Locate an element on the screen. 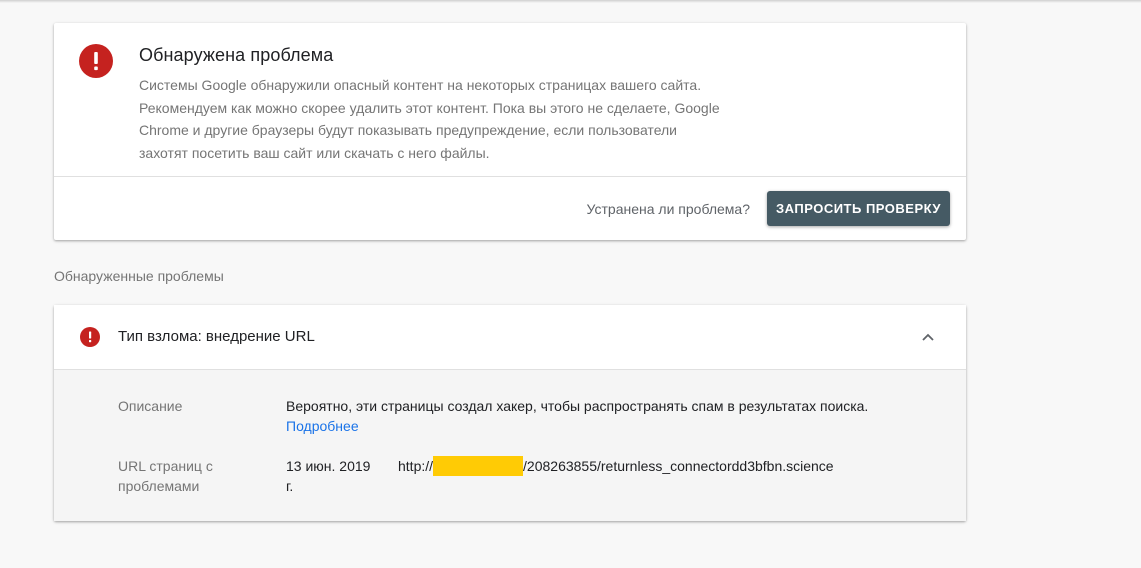 This screenshot has width=1141, height=568. urls-label: URL страниц с проблемами is located at coordinates (165, 476).